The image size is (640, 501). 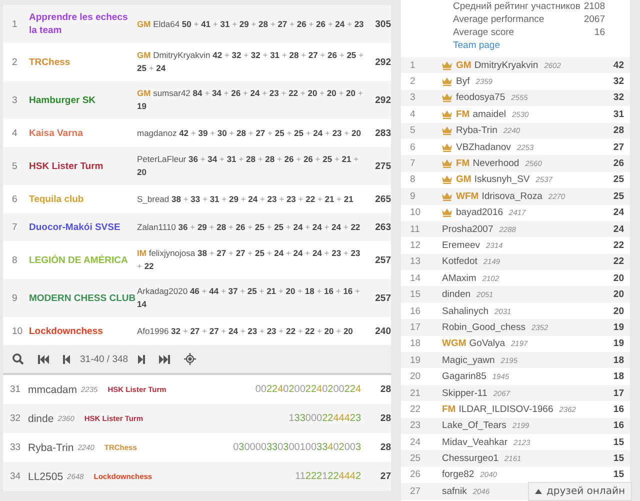 What do you see at coordinates (506, 409) in the screenshot?
I see `player-link: ILDAR_ILDISOV-1966` at bounding box center [506, 409].